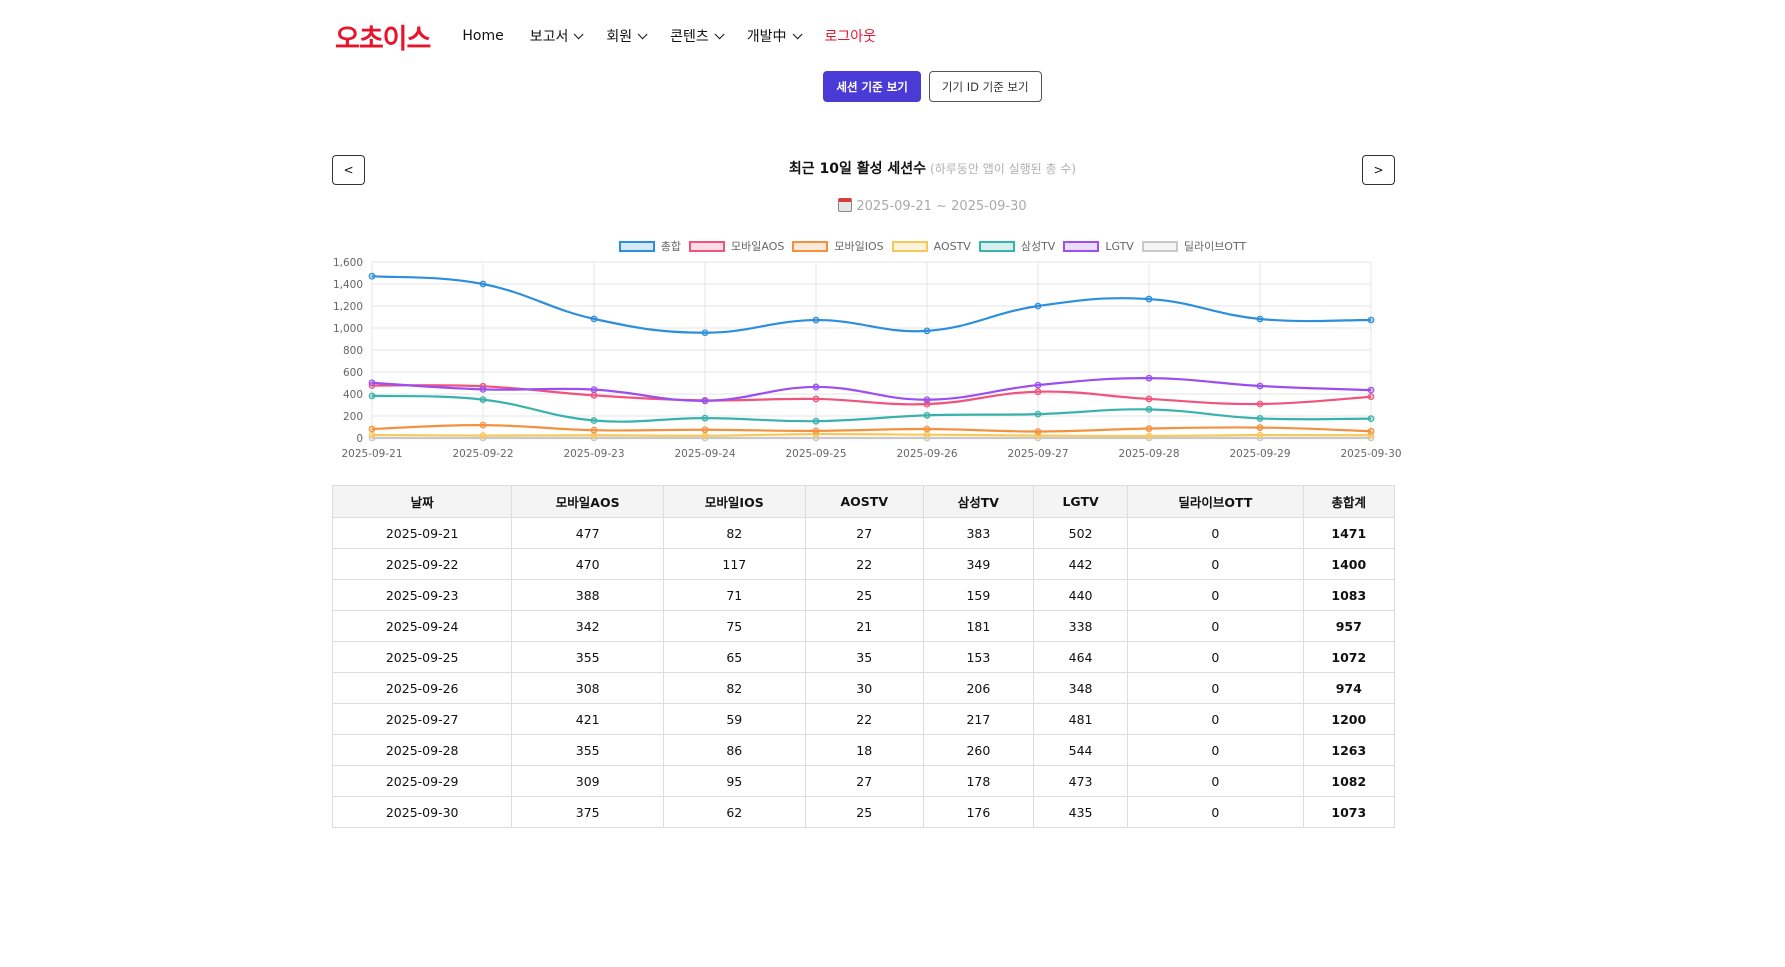 The width and height of the screenshot is (1785, 967). Describe the element at coordinates (978, 533) in the screenshot. I see `table-cell: 383` at that location.